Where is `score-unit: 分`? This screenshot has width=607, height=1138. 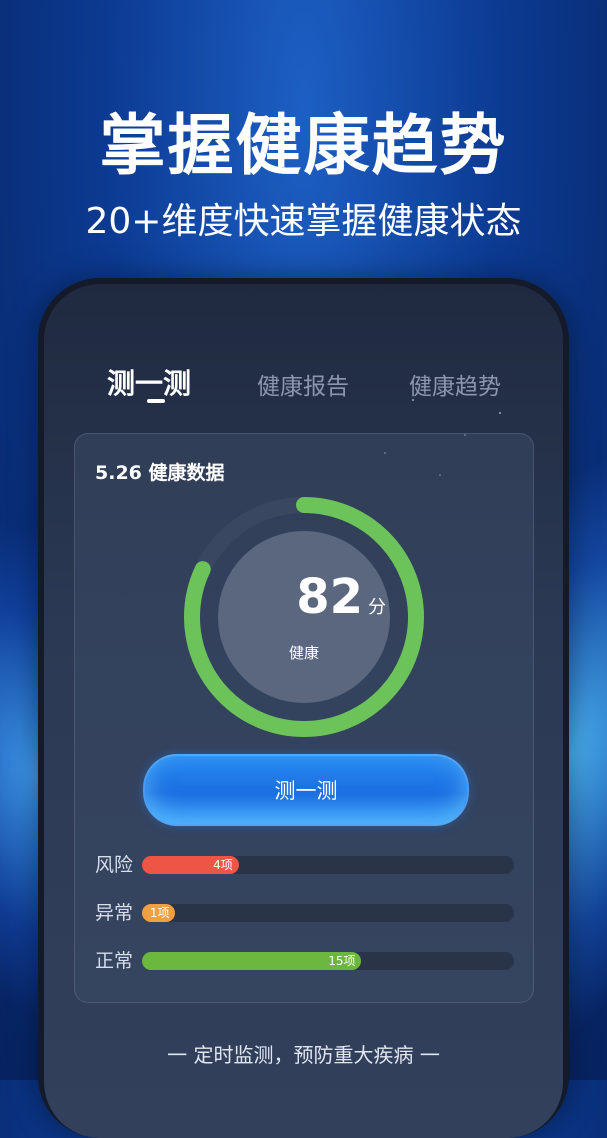 score-unit: 分 is located at coordinates (377, 607).